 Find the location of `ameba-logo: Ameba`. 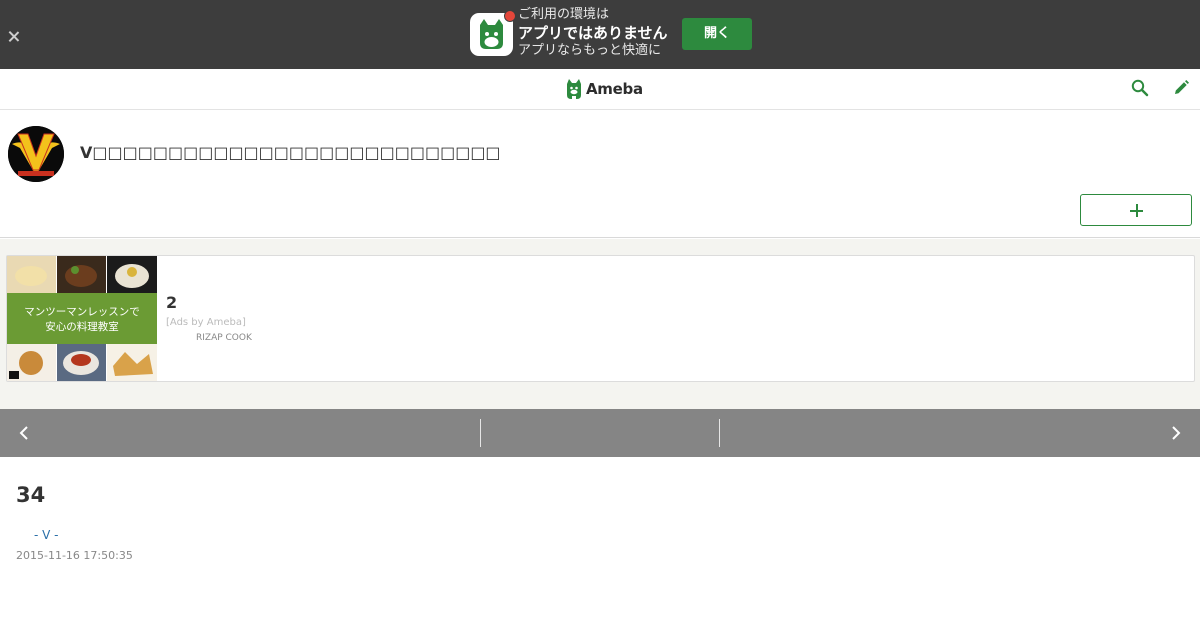

ameba-logo: Ameba is located at coordinates (604, 89).